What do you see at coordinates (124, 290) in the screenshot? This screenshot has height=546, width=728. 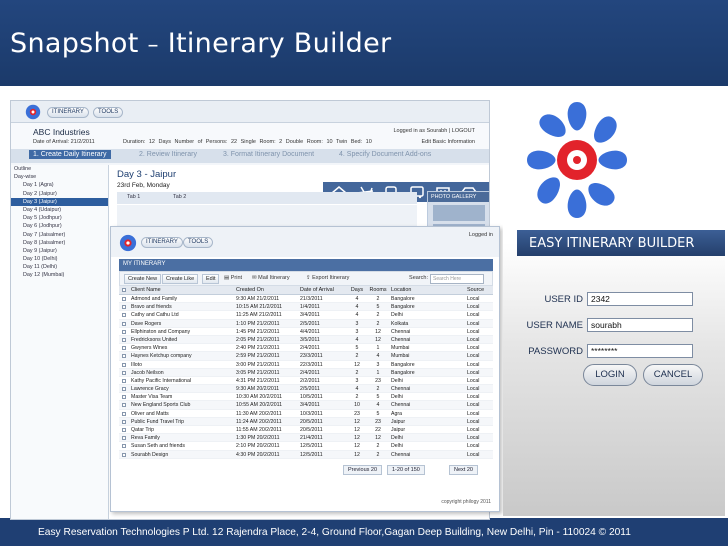 I see `select-all-checkbox` at bounding box center [124, 290].